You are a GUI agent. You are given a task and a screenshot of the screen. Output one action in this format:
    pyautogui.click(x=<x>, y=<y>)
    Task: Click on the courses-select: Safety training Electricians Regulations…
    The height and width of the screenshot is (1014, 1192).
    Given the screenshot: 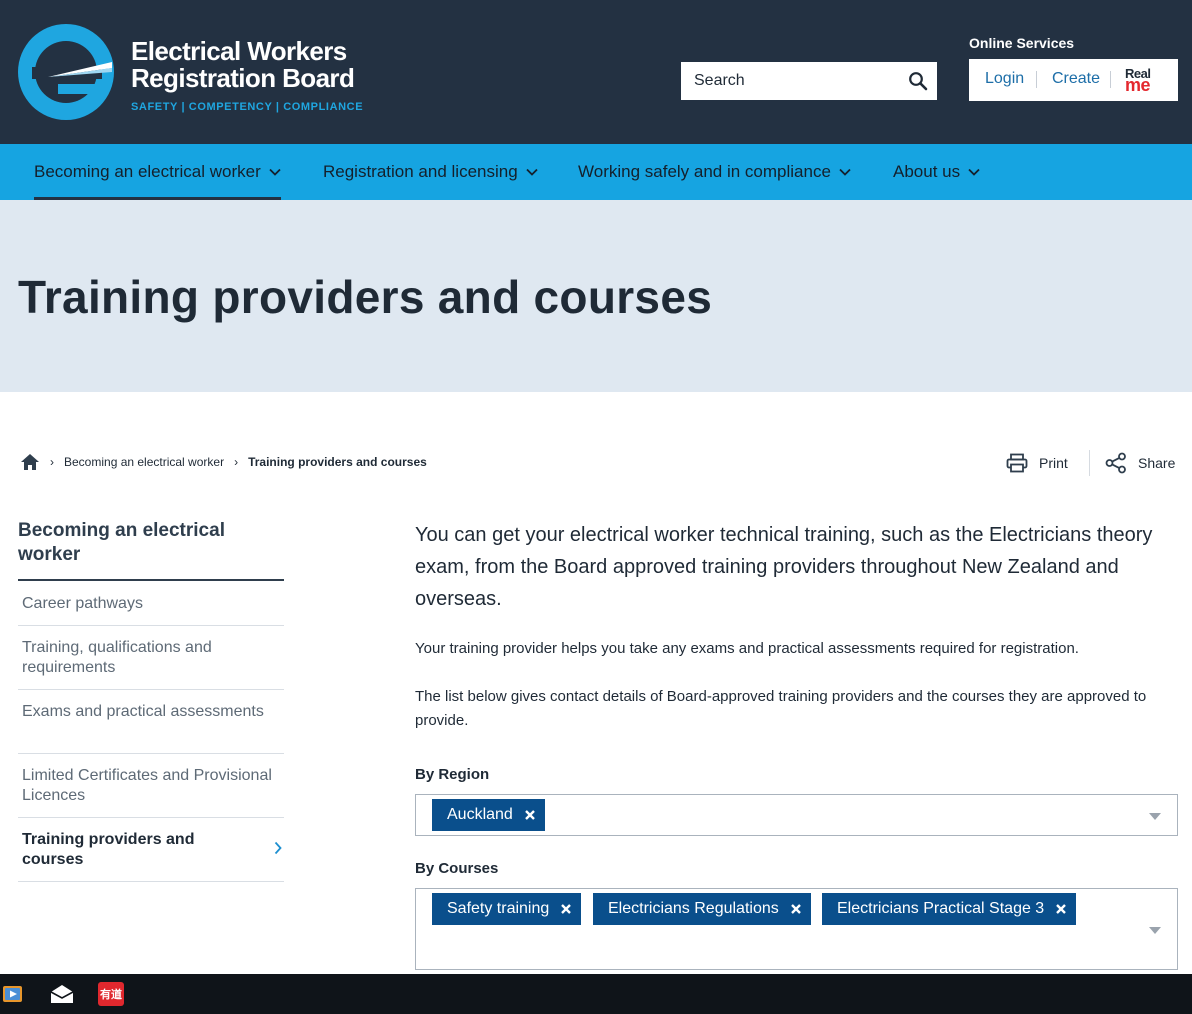 What is the action you would take?
    pyautogui.click(x=796, y=929)
    